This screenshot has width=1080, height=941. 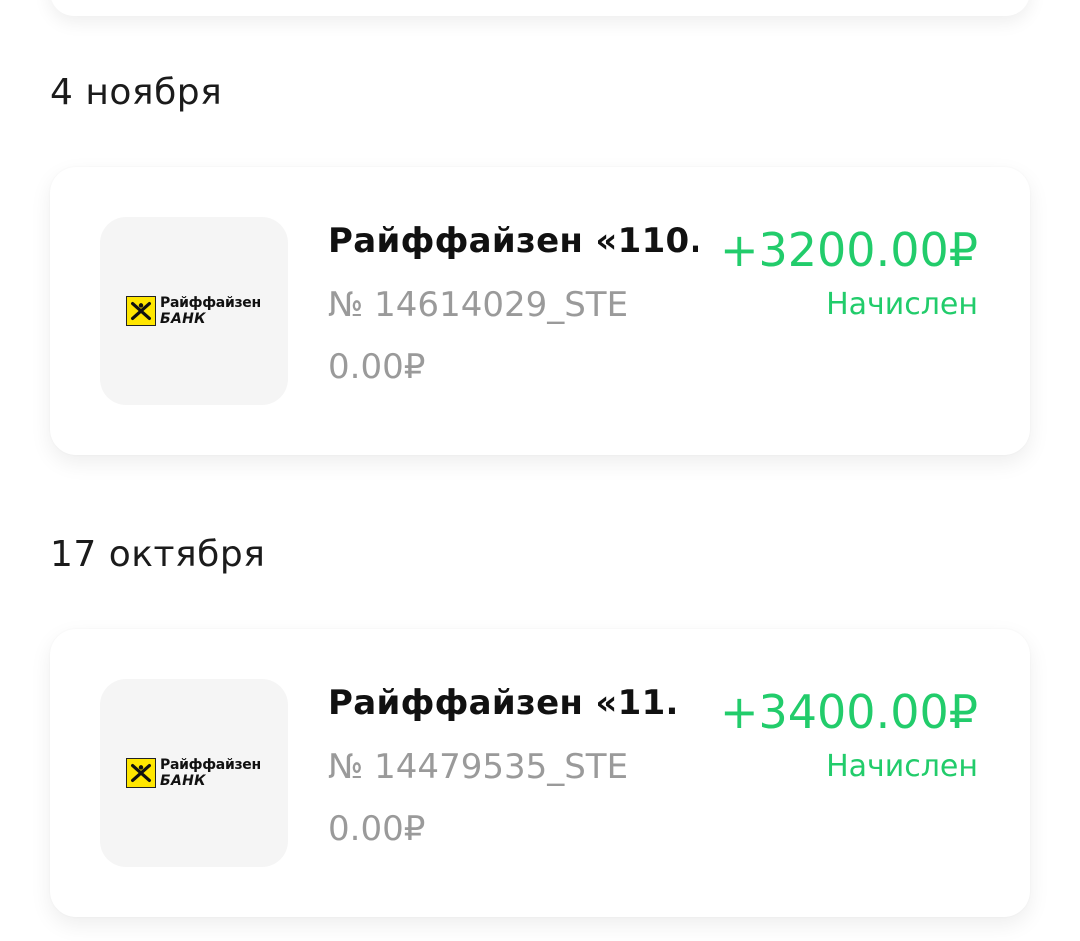 I want to click on date-header: 17 октября, so click(x=158, y=554).